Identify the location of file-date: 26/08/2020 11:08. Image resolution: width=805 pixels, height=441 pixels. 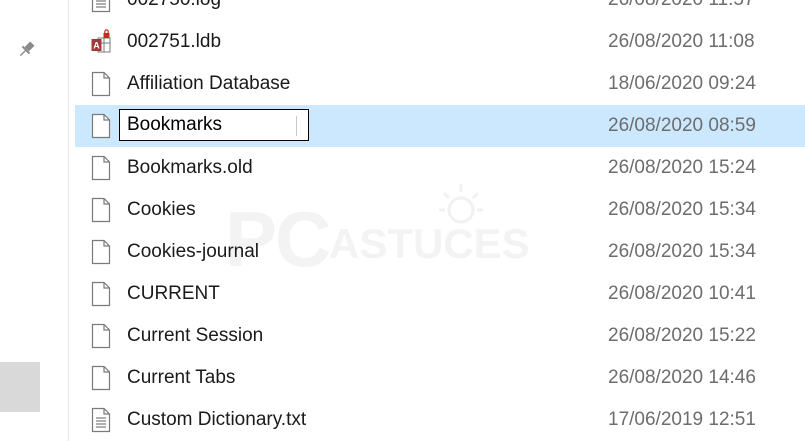
(681, 41).